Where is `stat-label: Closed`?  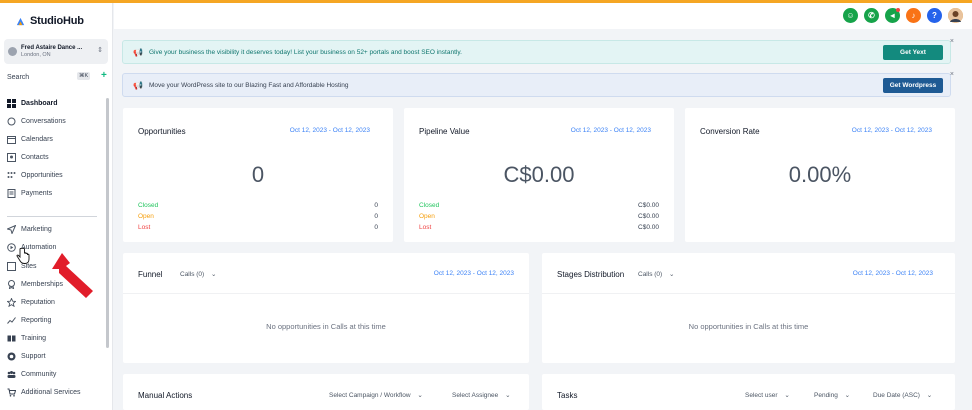 stat-label: Closed is located at coordinates (148, 205).